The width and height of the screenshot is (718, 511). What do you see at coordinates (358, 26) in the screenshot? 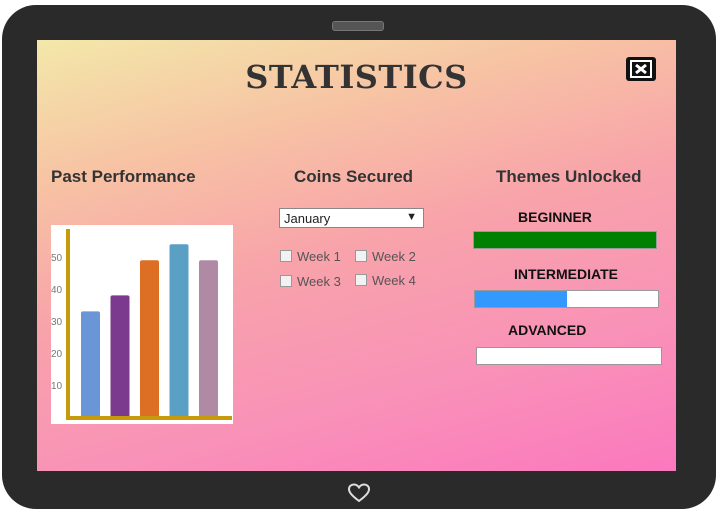
I see `speaker-grille` at bounding box center [358, 26].